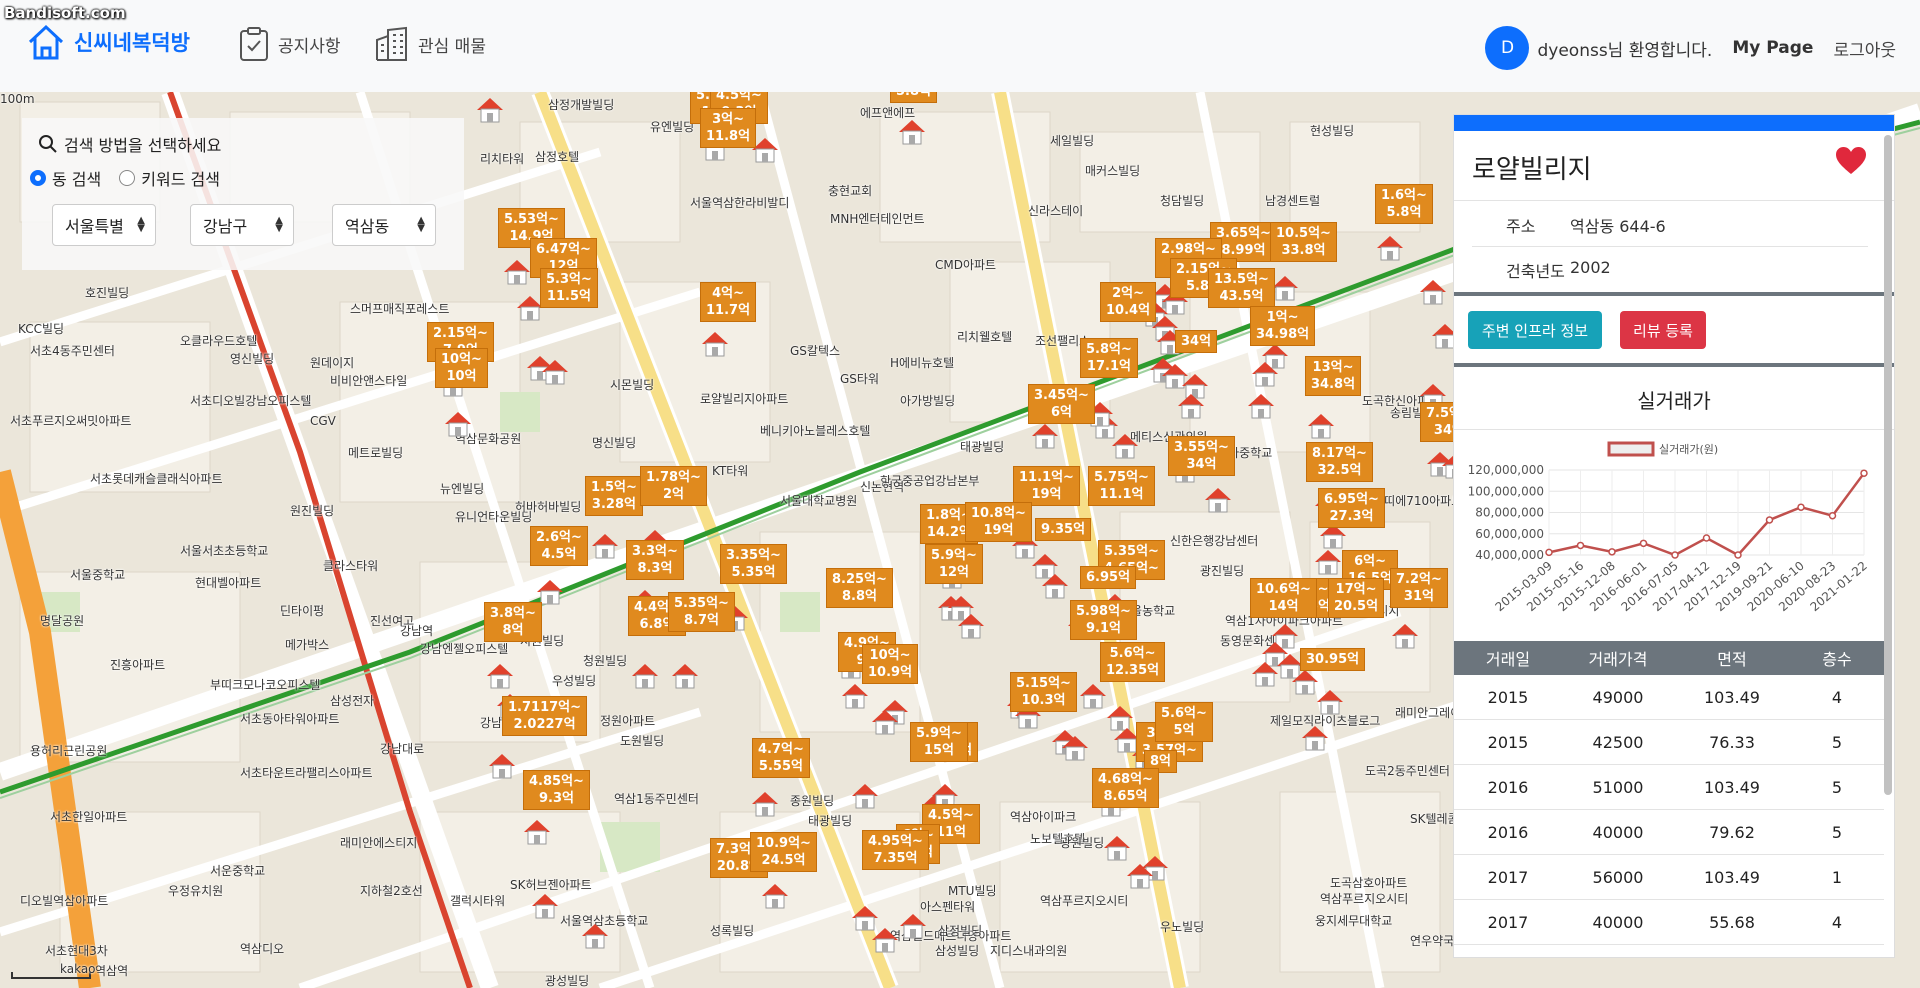  I want to click on price-marker: 10.9억~ 24.5억, so click(783, 852).